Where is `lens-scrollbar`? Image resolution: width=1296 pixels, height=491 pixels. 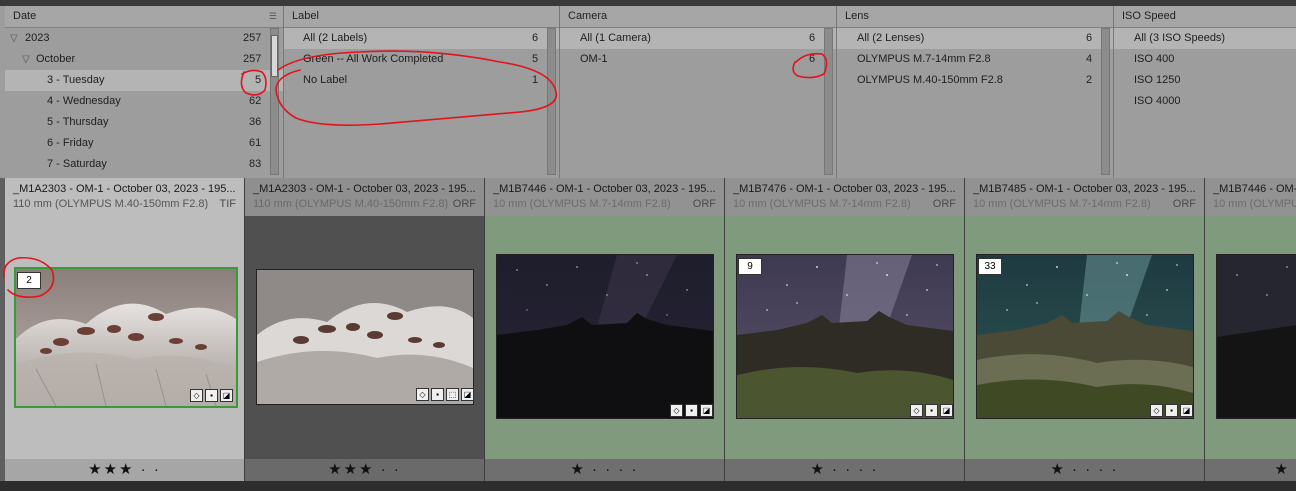
lens-scrollbar is located at coordinates (1105, 101).